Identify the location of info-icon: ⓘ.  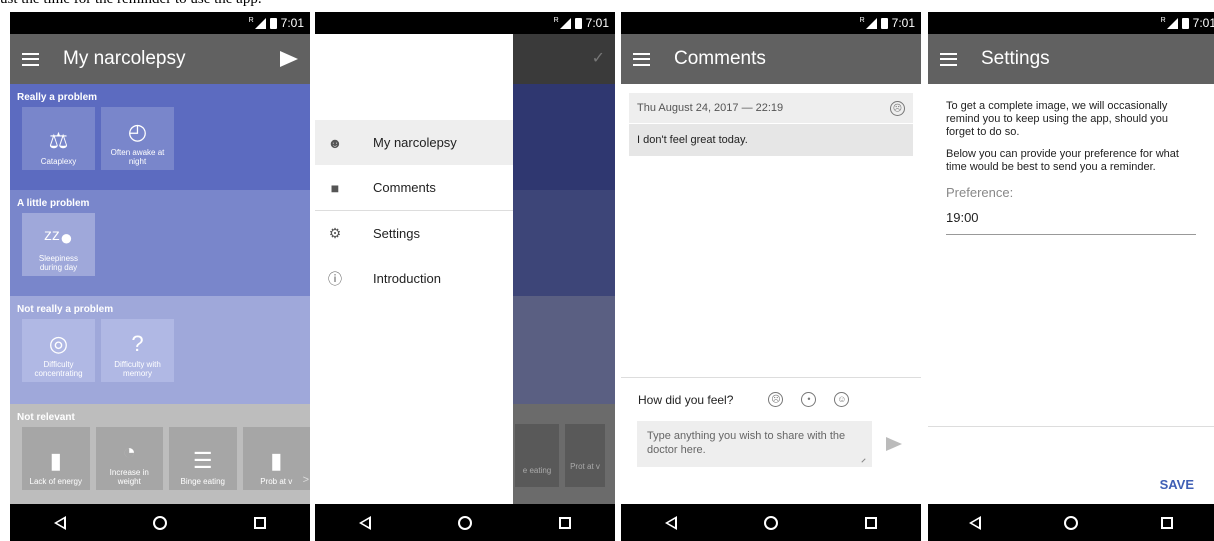
(335, 278).